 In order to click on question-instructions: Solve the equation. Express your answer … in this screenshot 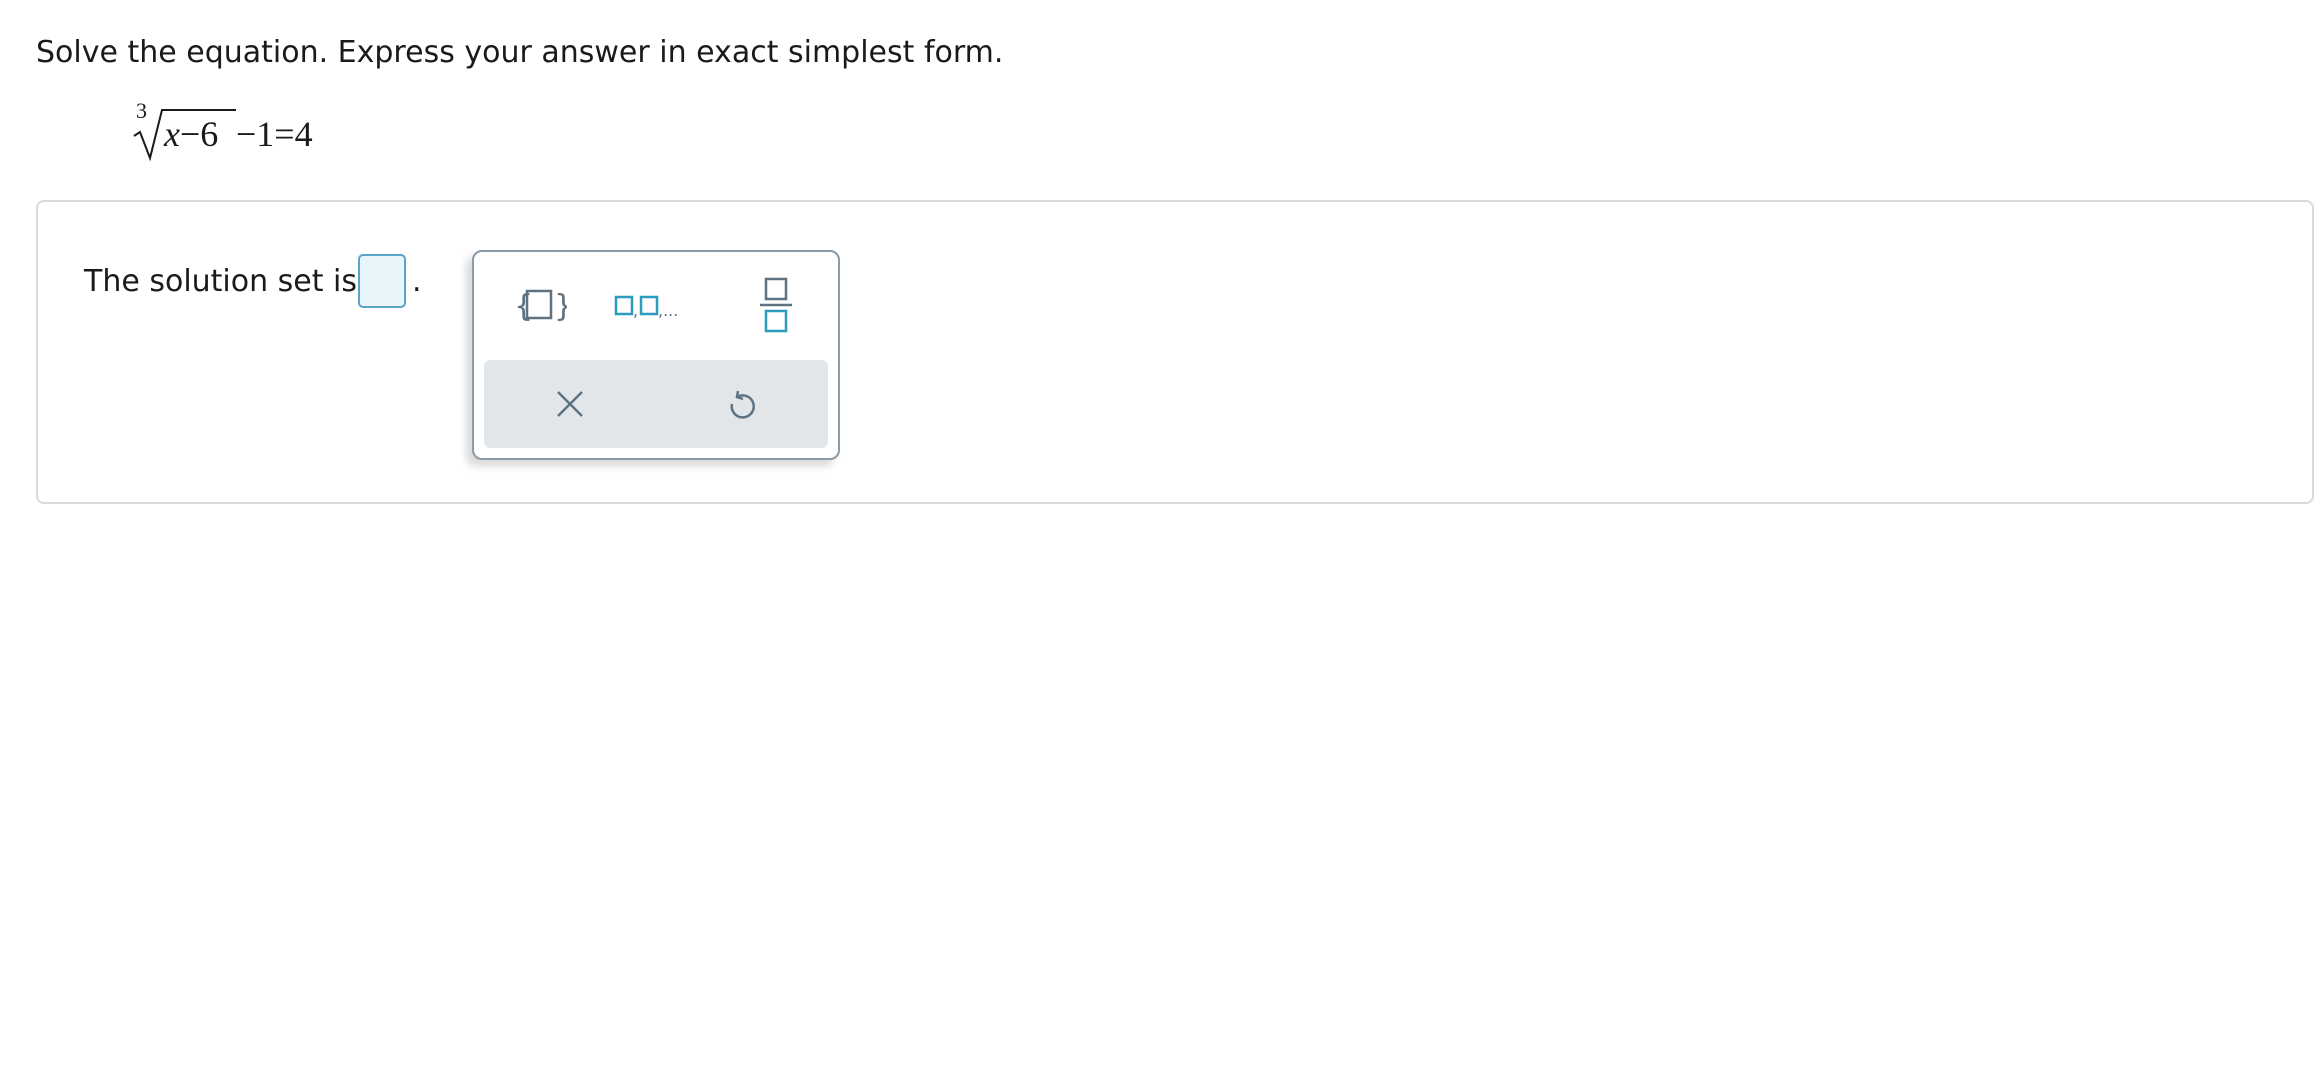, I will do `click(520, 52)`.